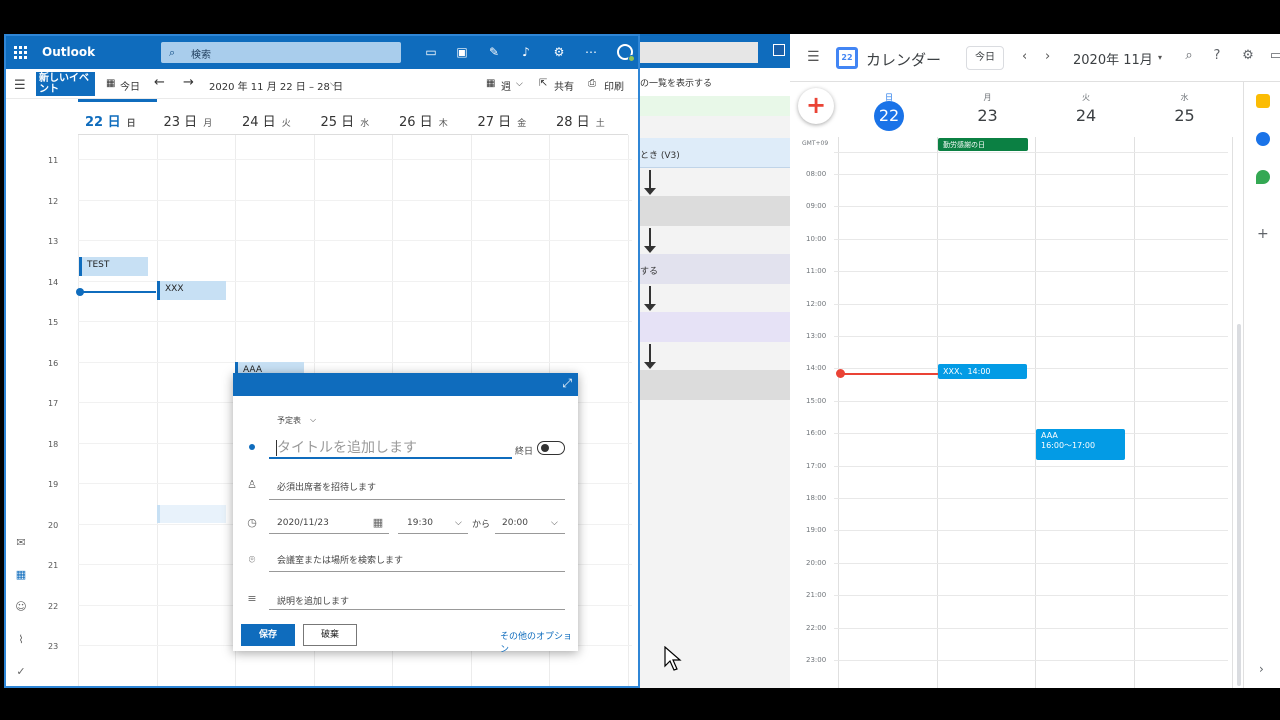 Image resolution: width=1280 pixels, height=720 pixels. I want to click on outlook-app-title: Outlook, so click(69, 52).